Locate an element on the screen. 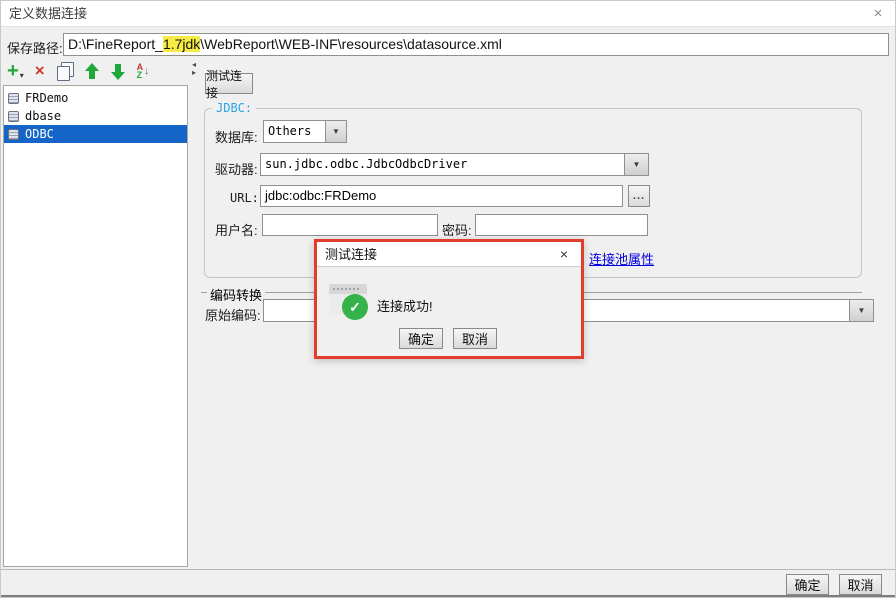  driver-dropdown-icon: ▼ is located at coordinates (637, 164).